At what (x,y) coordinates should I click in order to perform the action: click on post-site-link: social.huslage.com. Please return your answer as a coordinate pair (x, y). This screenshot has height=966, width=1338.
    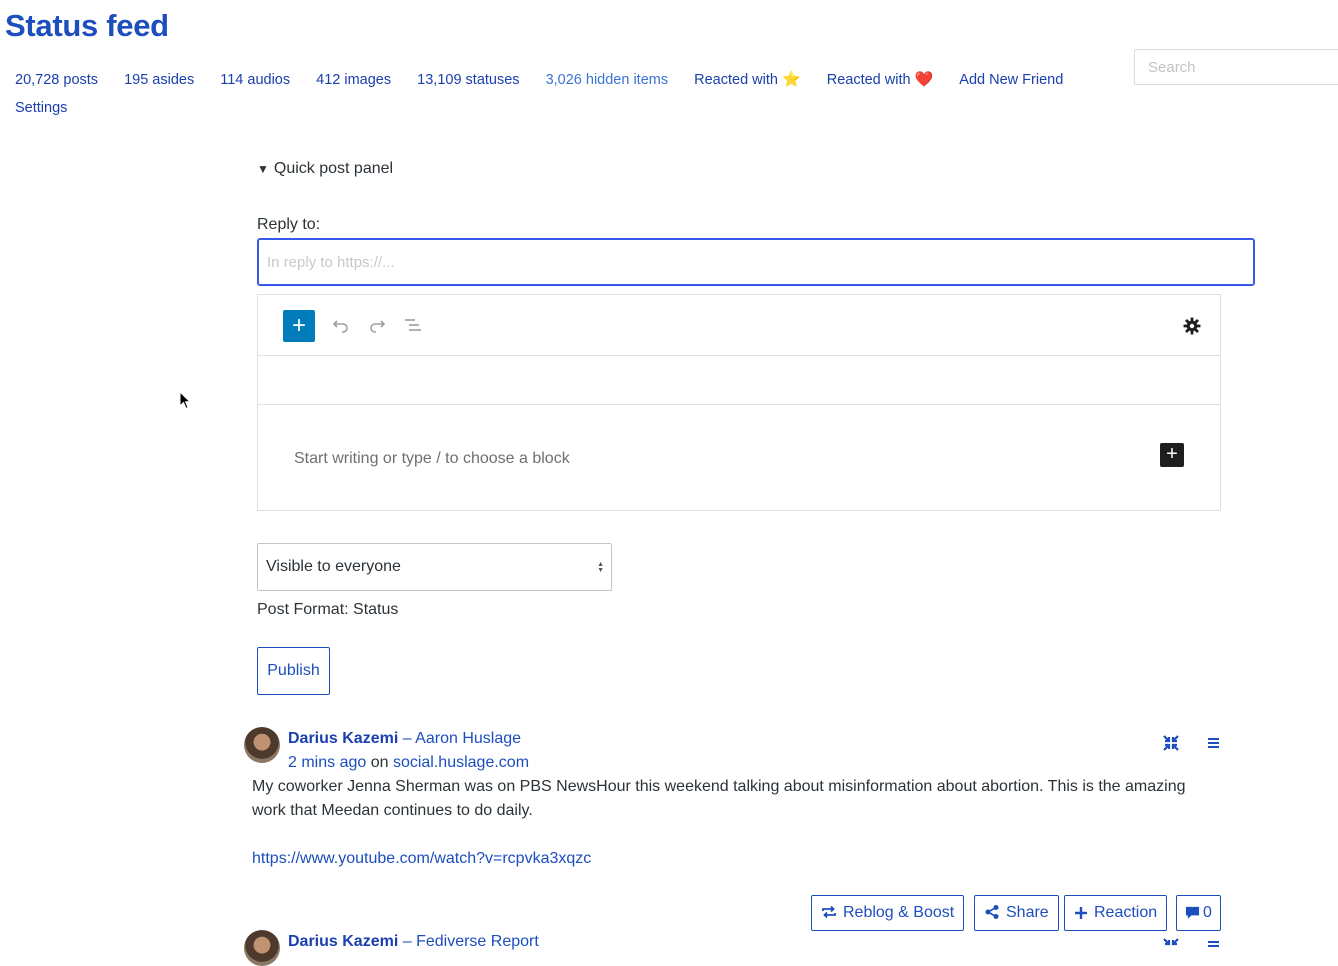
    Looking at the image, I should click on (461, 762).